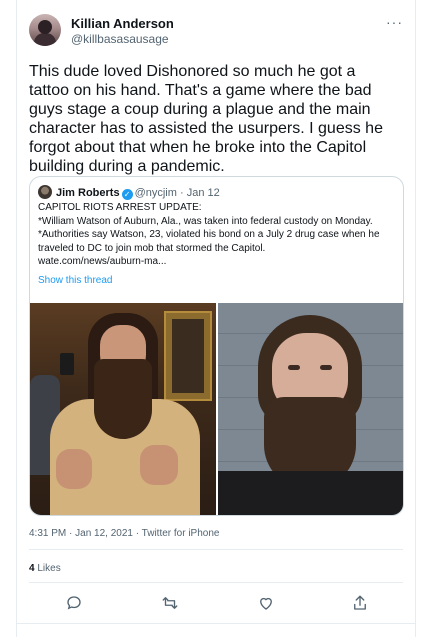 Image resolution: width=428 pixels, height=637 pixels. What do you see at coordinates (394, 22) in the screenshot?
I see `more-options-icon: ···` at bounding box center [394, 22].